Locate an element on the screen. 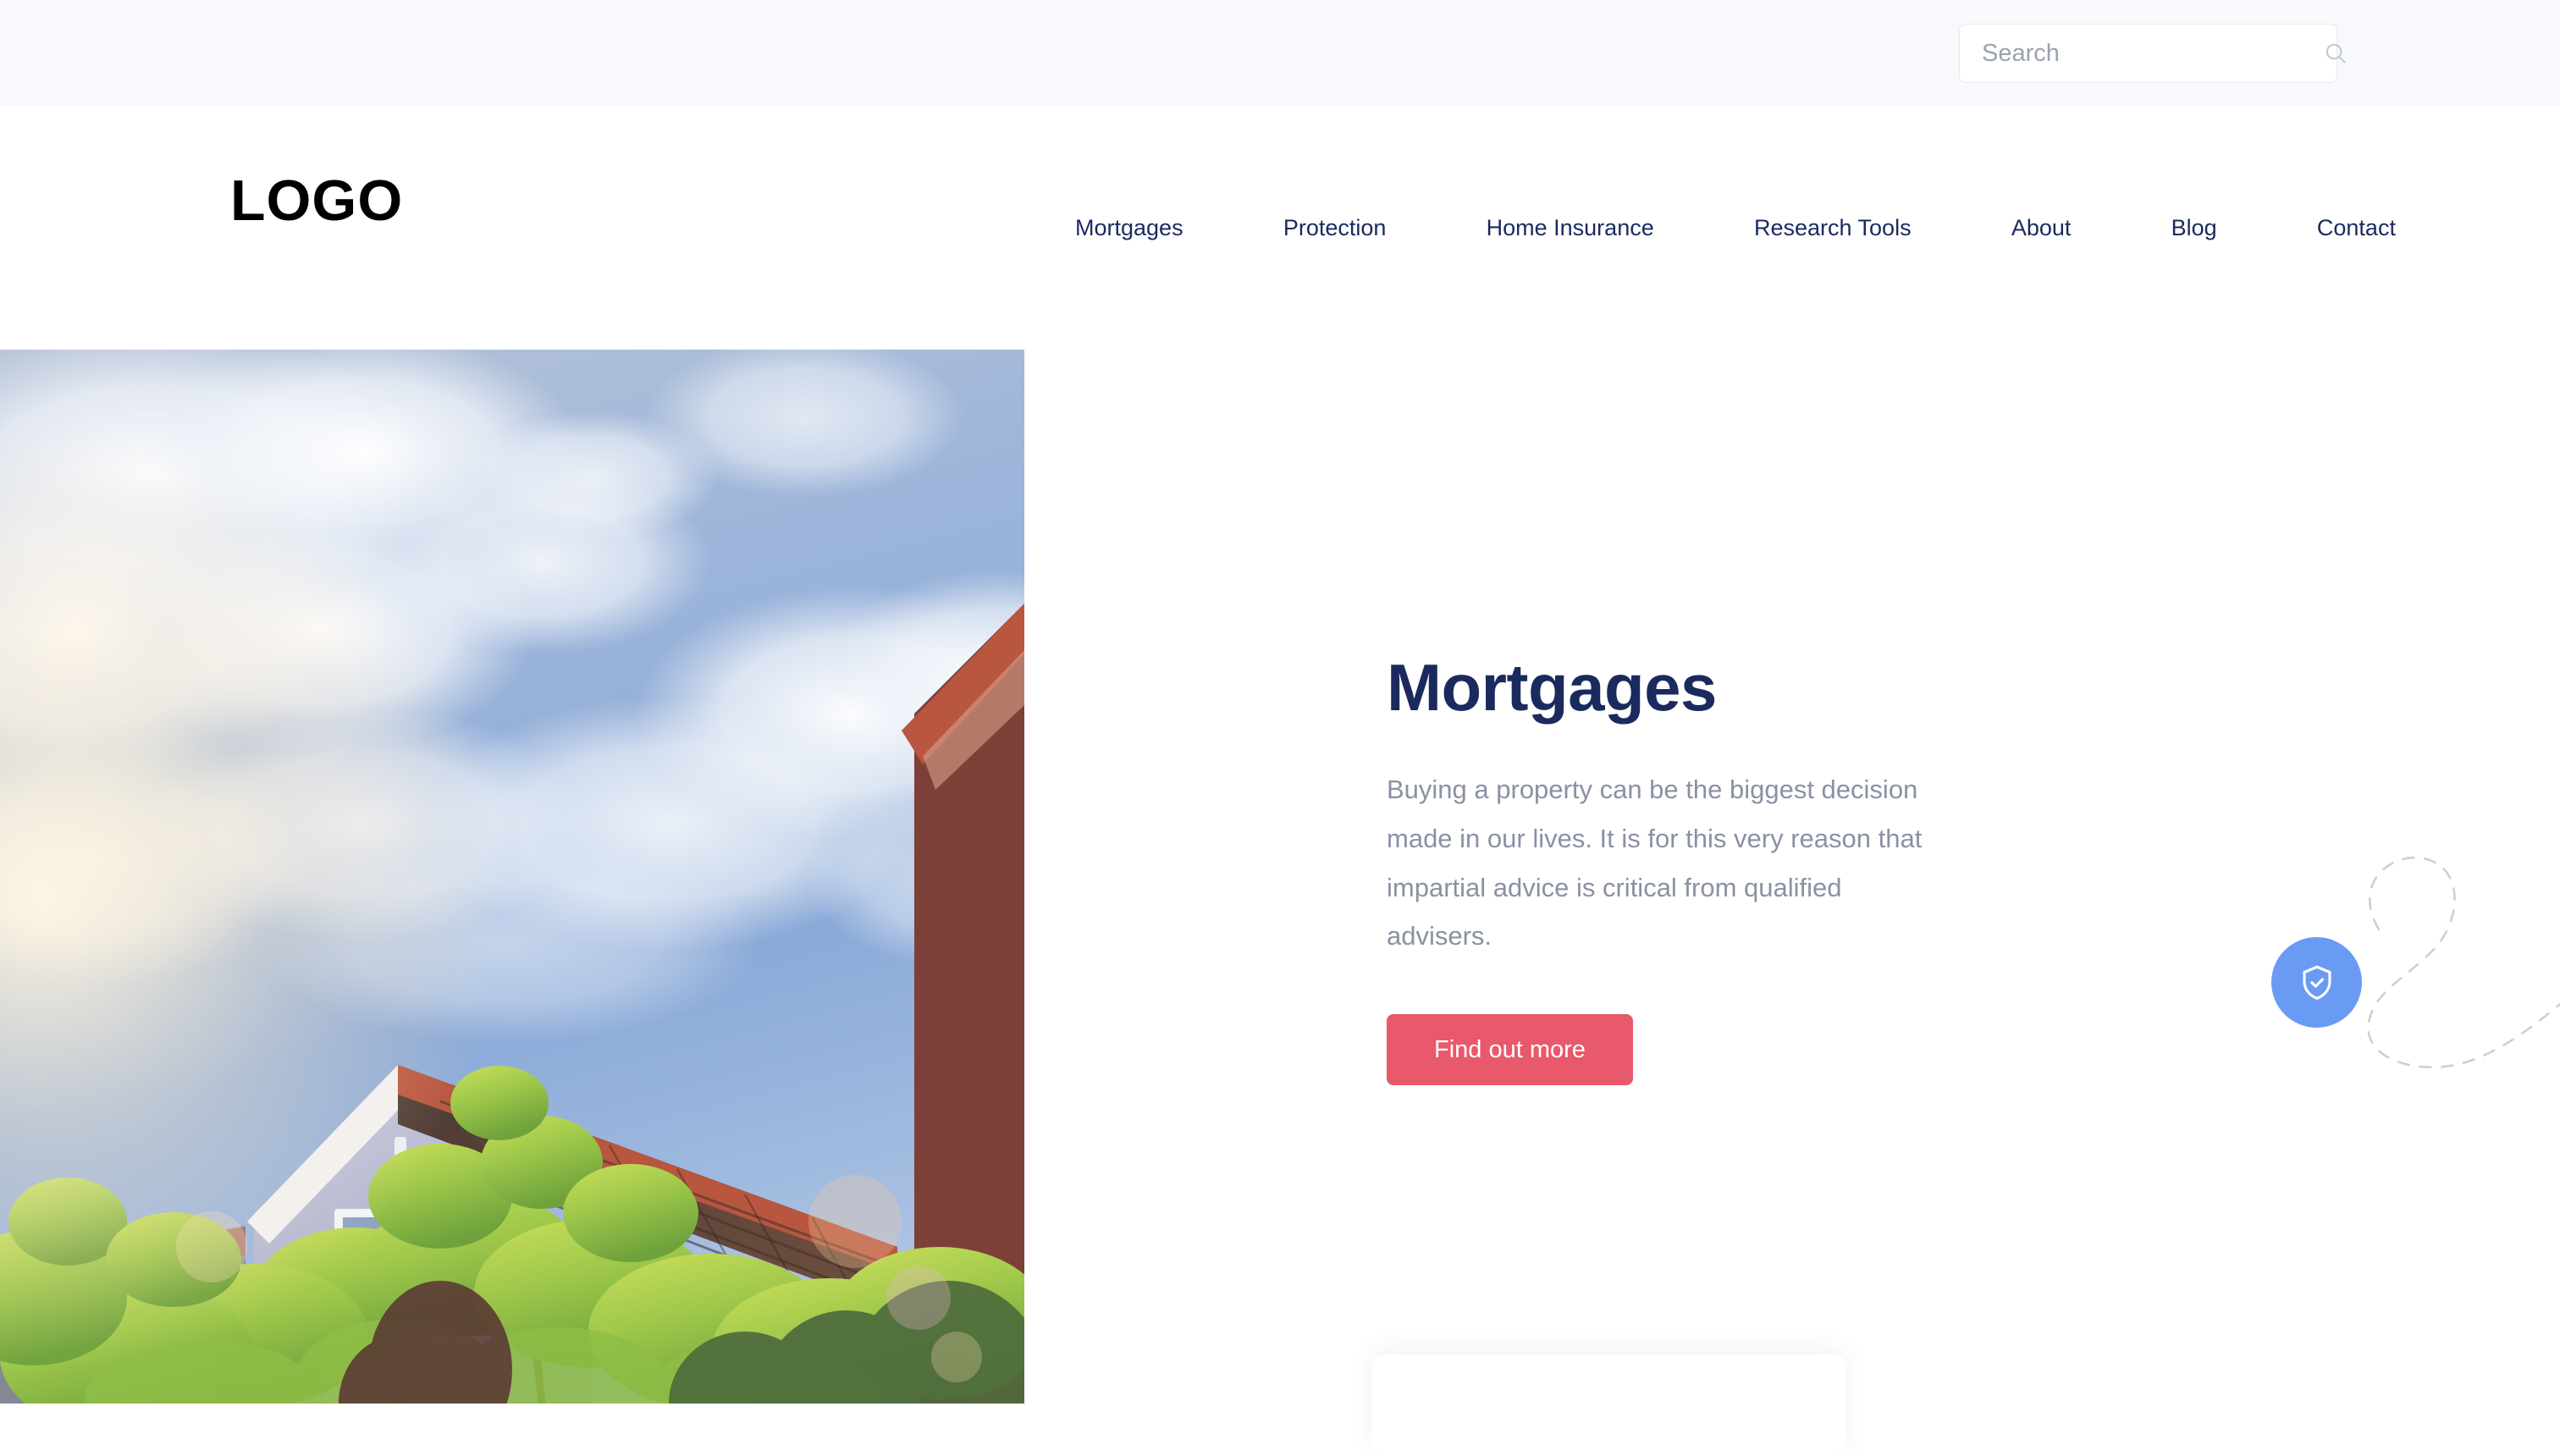 The height and width of the screenshot is (1456, 2560). nav-item-about: About is located at coordinates (2041, 228).